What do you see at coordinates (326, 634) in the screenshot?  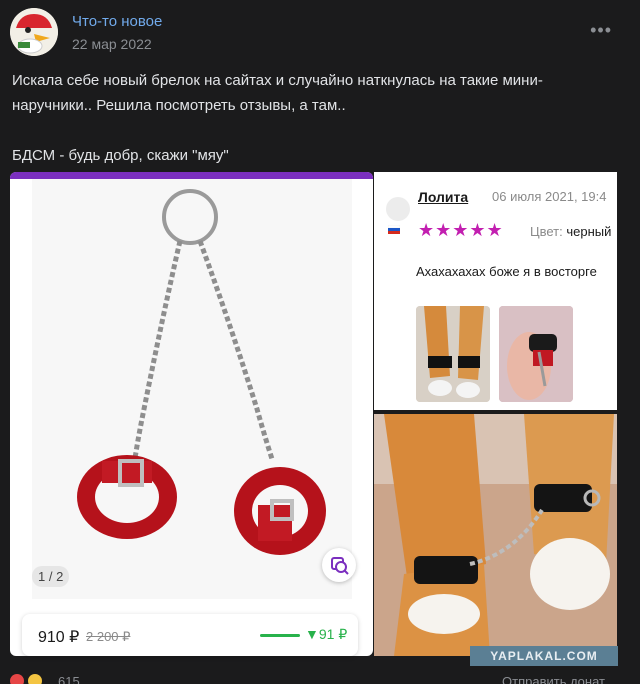 I see `price-drop: ▼91 ₽` at bounding box center [326, 634].